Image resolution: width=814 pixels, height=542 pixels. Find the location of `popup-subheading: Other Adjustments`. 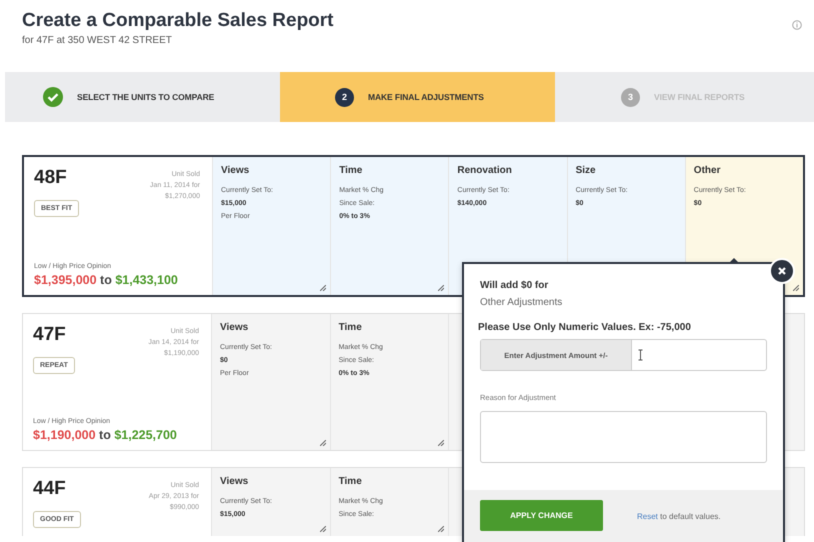

popup-subheading: Other Adjustments is located at coordinates (522, 302).